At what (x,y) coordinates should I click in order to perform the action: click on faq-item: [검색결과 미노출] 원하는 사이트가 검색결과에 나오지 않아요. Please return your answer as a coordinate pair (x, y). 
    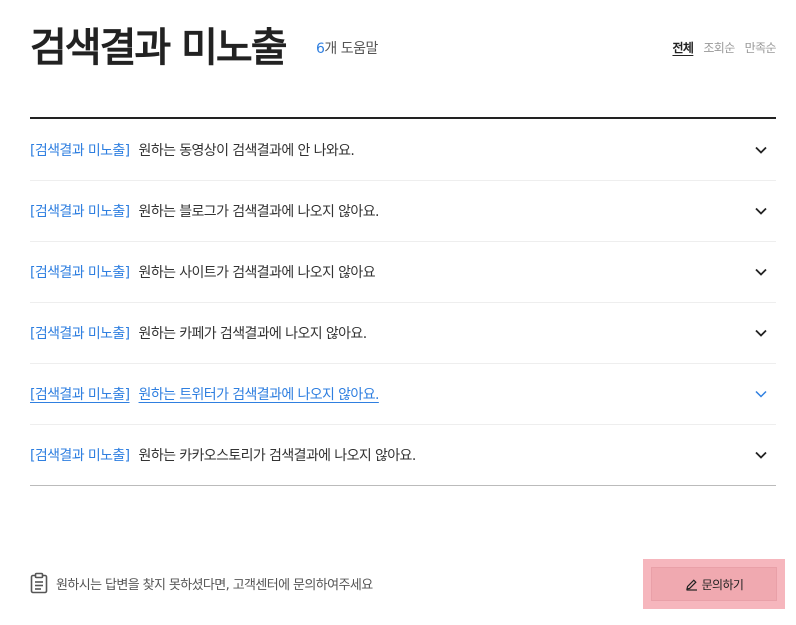
    Looking at the image, I should click on (403, 271).